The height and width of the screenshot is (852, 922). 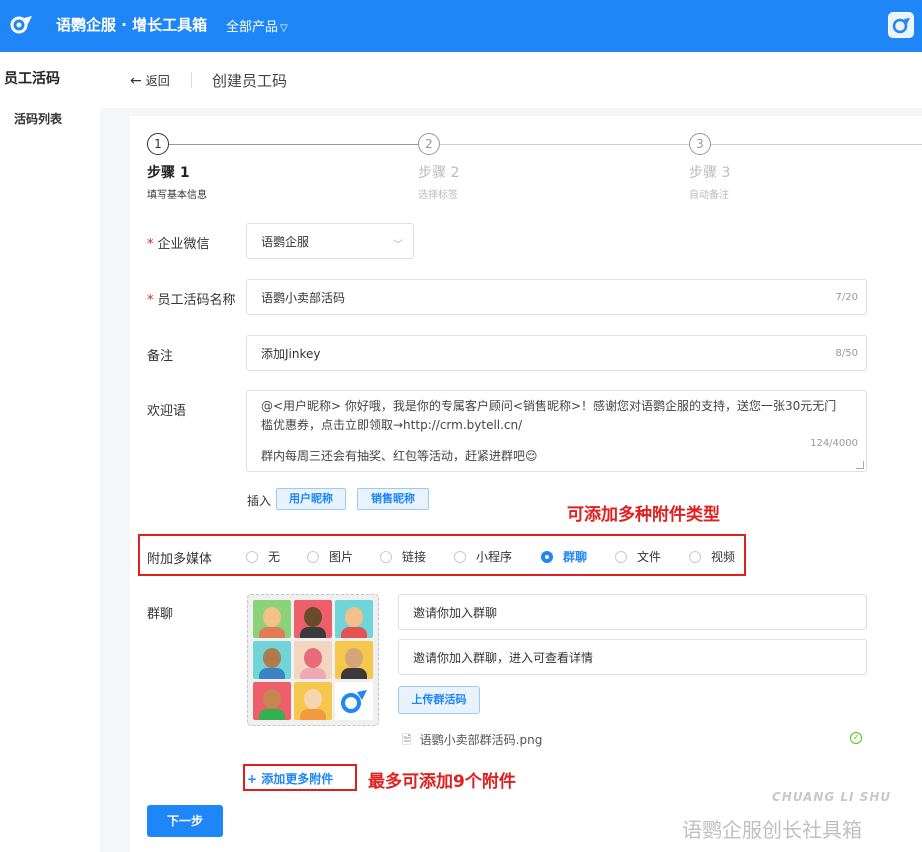 I want to click on group-desc-value: 邀请你加入群聊，进入可查看详情, so click(x=503, y=657).